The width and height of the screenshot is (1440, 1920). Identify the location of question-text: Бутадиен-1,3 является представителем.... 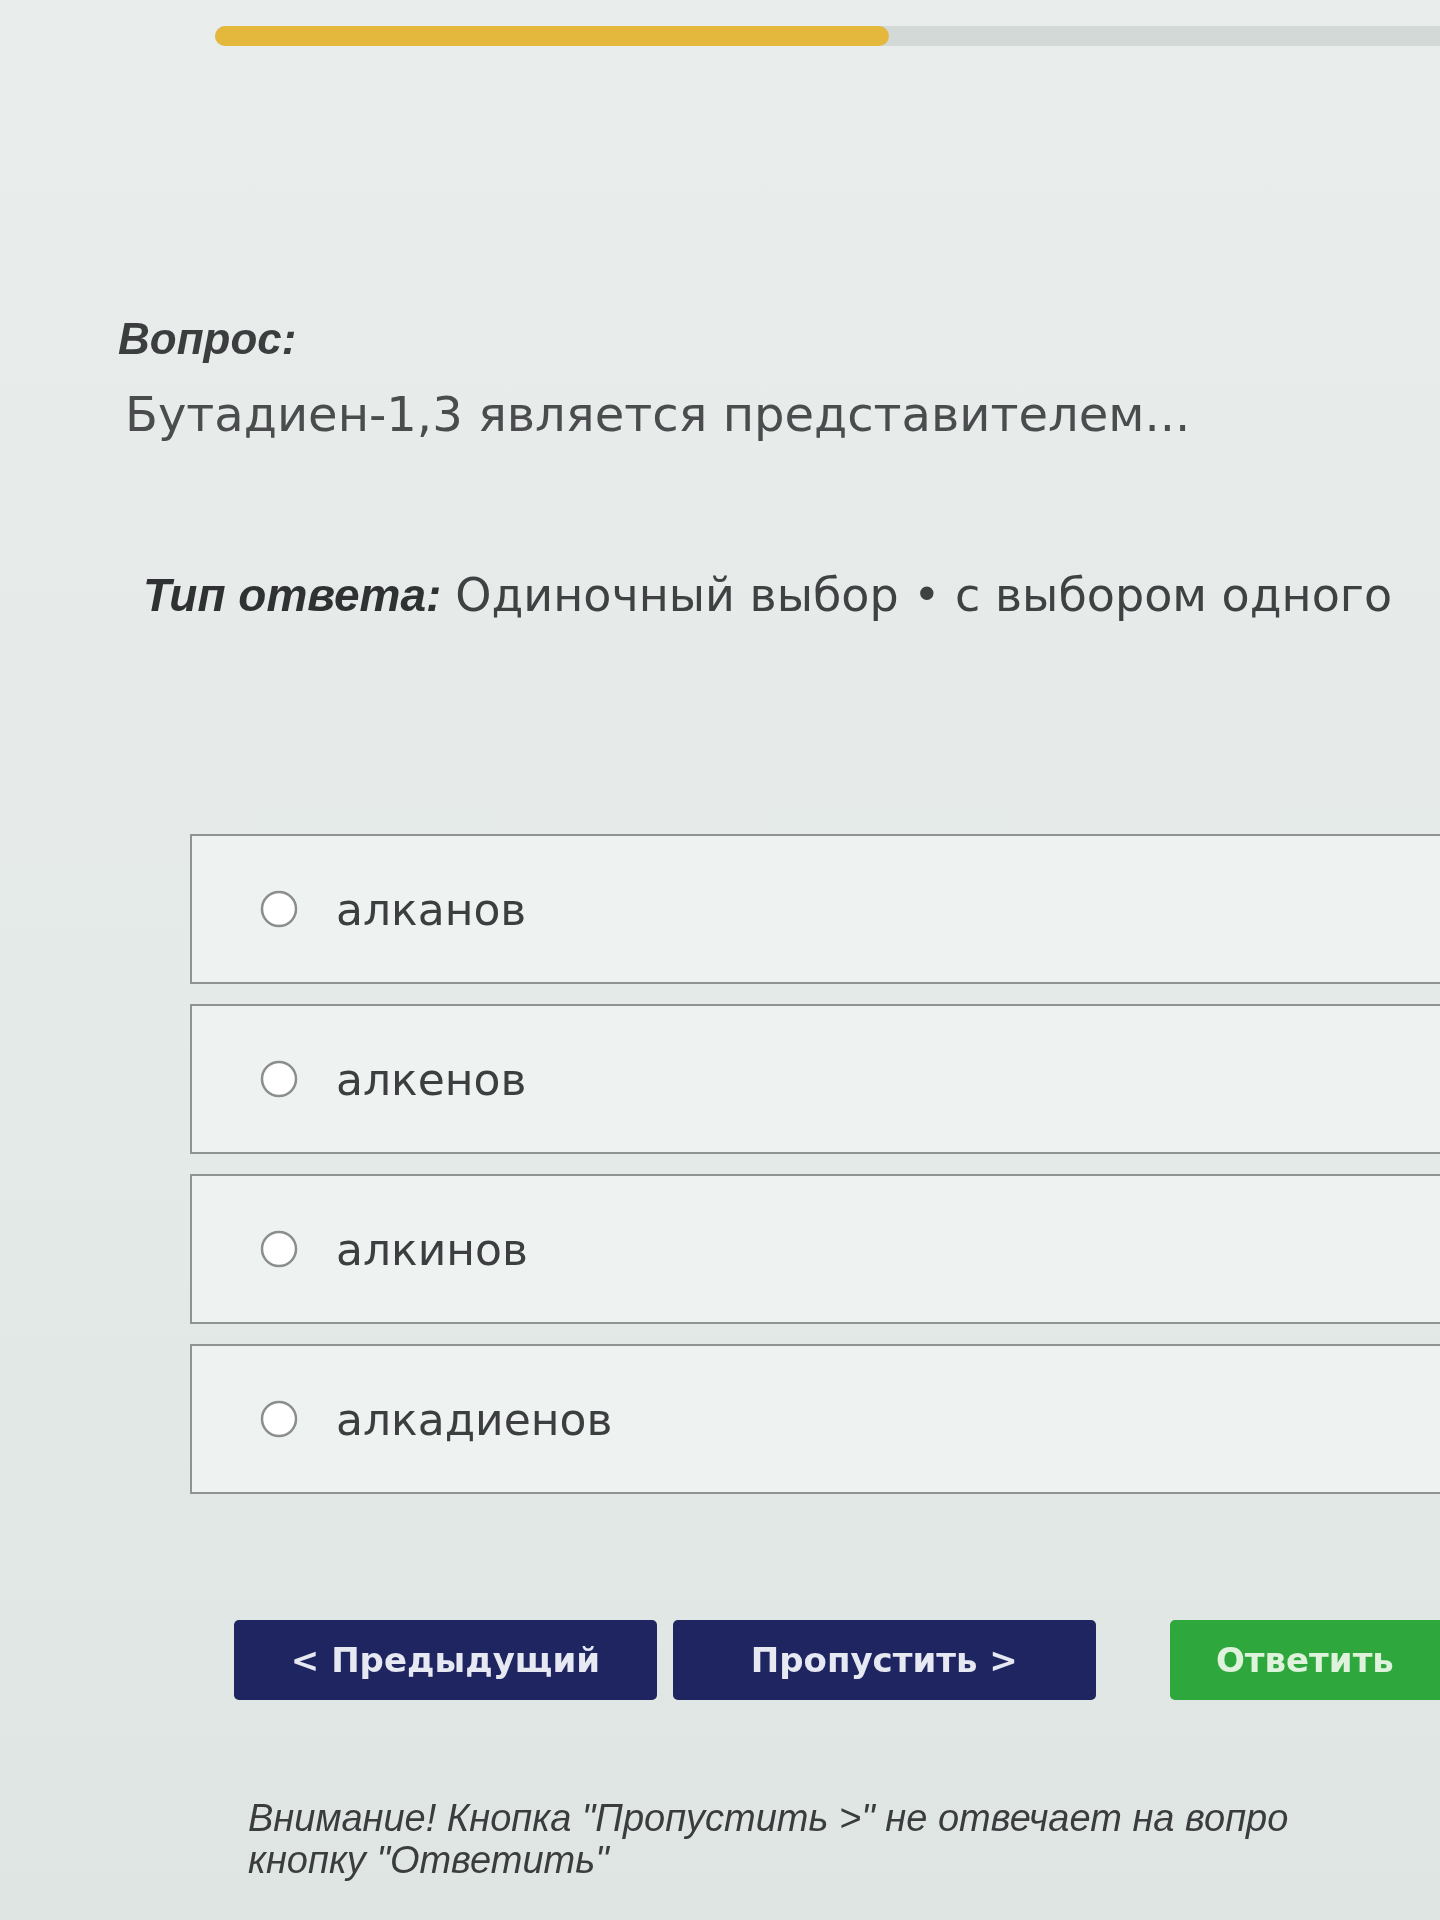
(658, 414).